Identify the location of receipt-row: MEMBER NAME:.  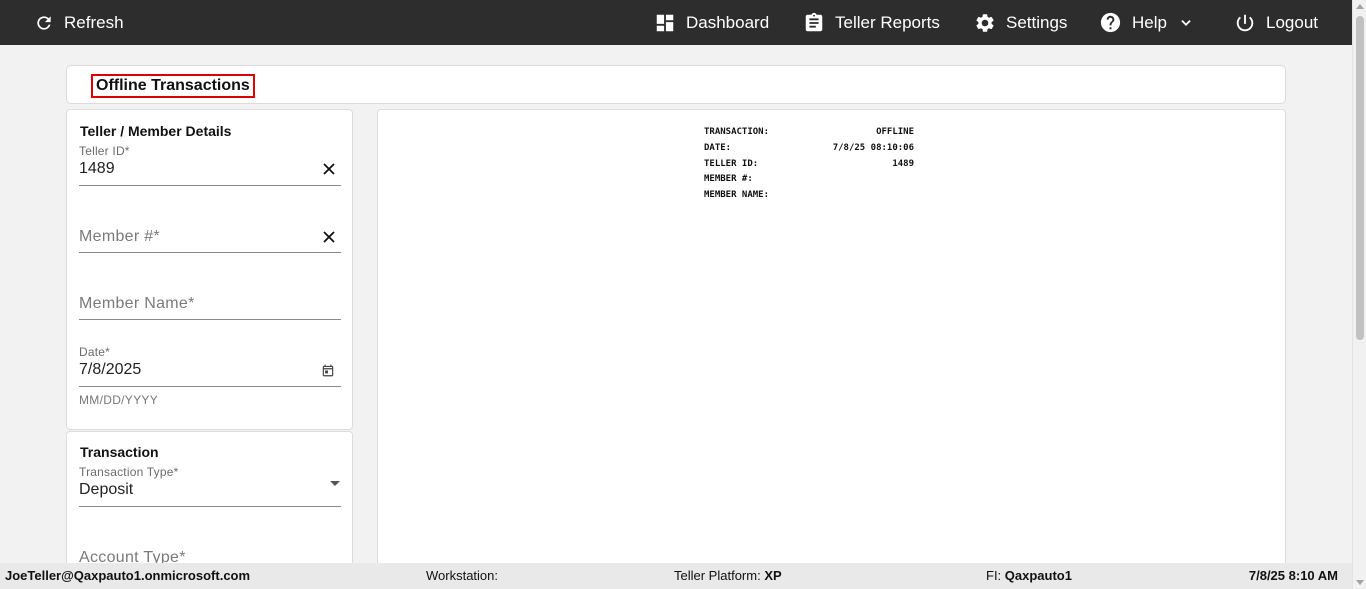
(809, 196).